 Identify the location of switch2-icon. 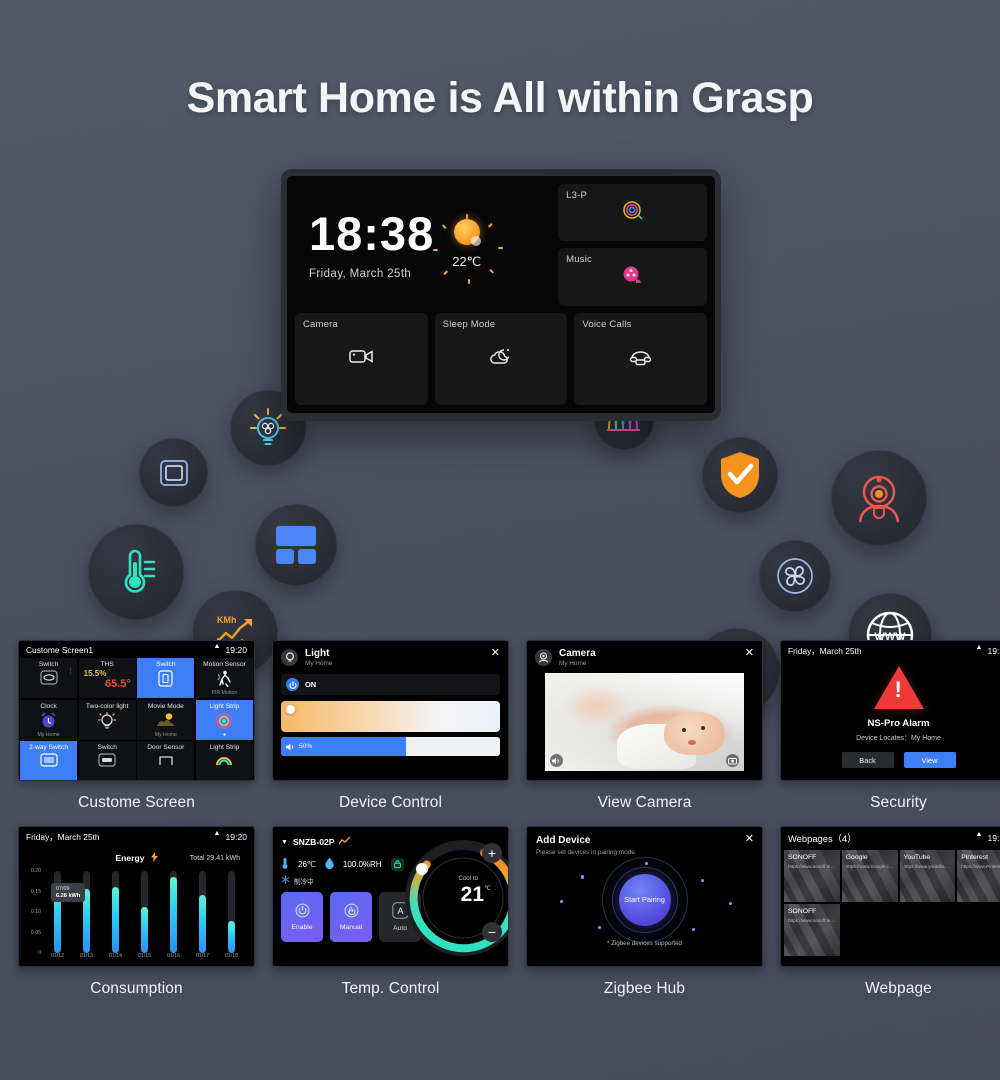
(48, 762).